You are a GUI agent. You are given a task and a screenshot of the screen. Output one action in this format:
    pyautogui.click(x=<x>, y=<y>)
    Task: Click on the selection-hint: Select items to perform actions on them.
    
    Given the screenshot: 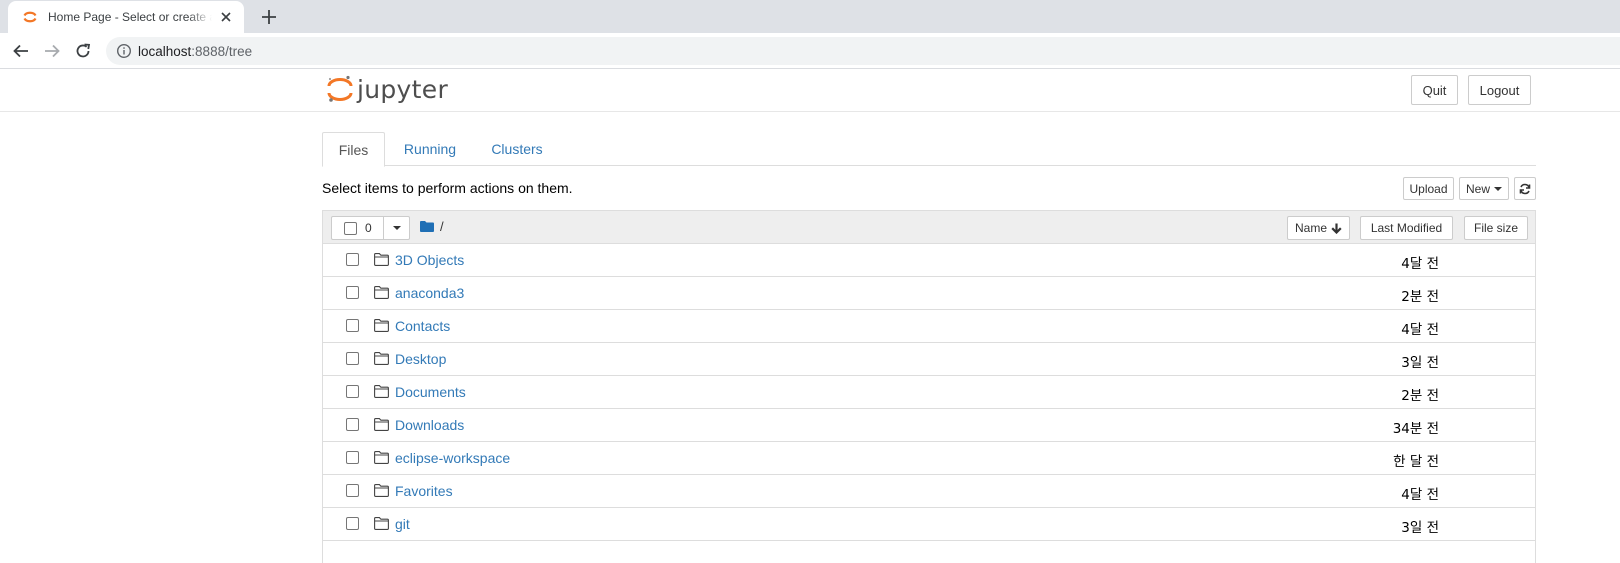 What is the action you would take?
    pyautogui.click(x=447, y=188)
    